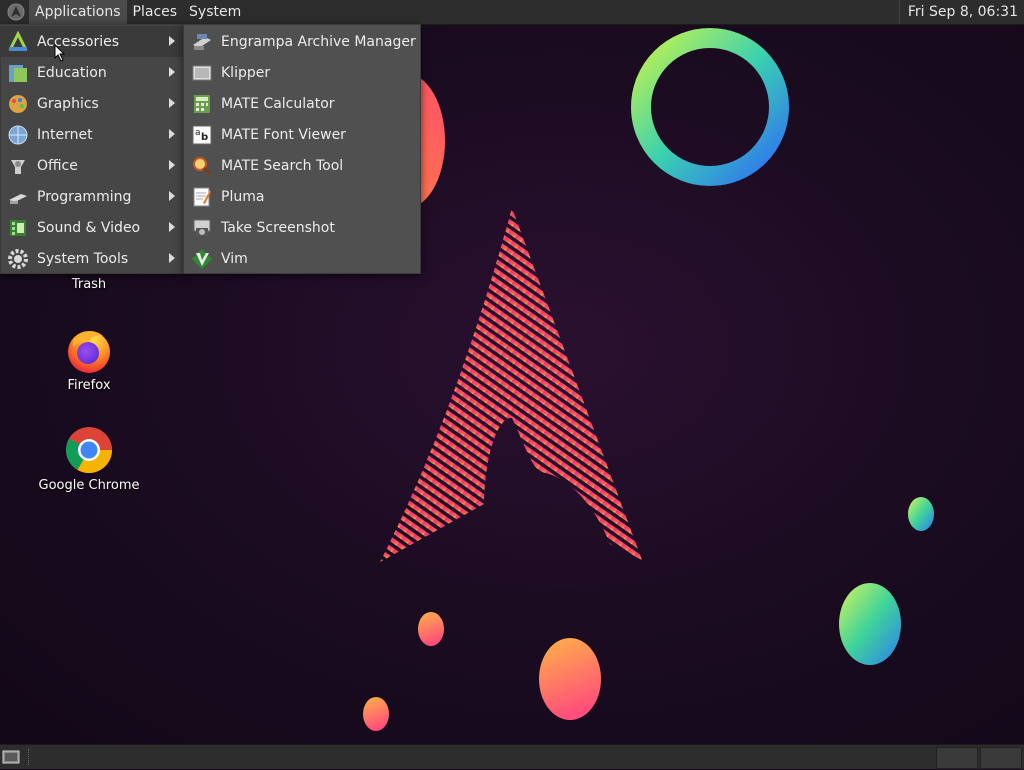 This screenshot has width=1024, height=770. Describe the element at coordinates (710, 107) in the screenshot. I see `ring-shape` at that location.